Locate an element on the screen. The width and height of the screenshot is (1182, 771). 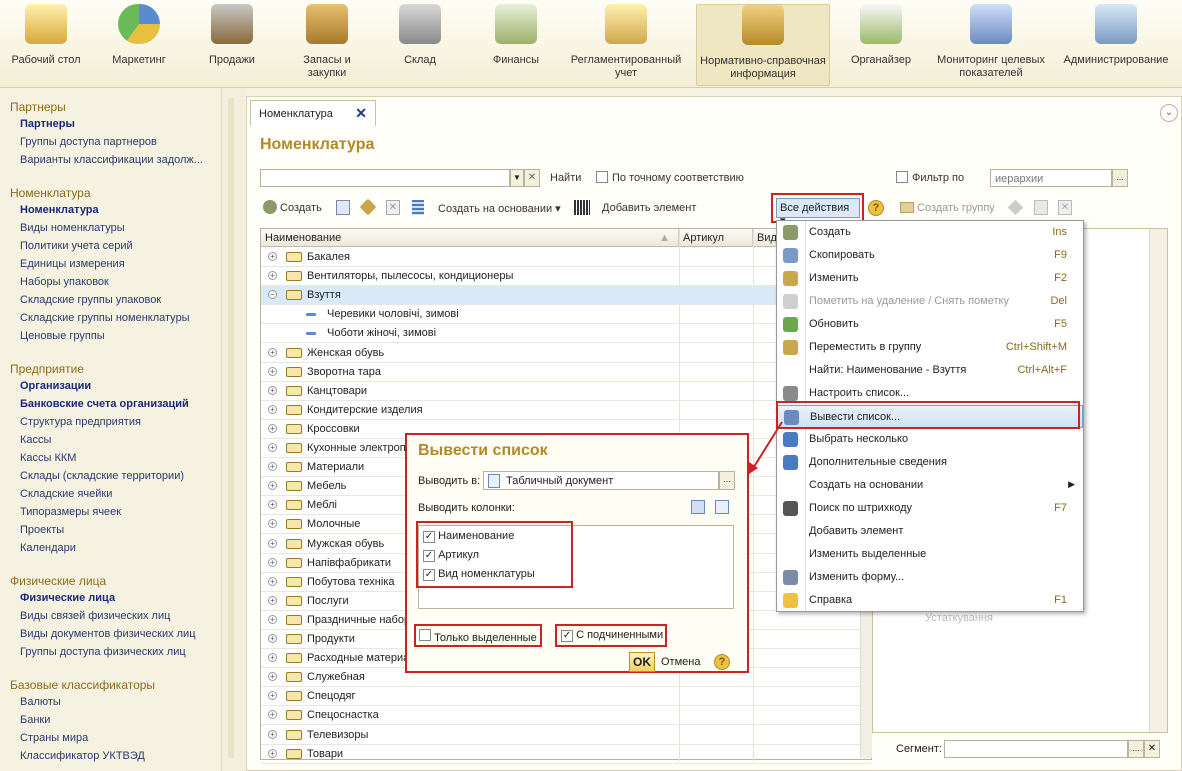
nav-item: Виды связей физических лиц is located at coordinates (95, 616).